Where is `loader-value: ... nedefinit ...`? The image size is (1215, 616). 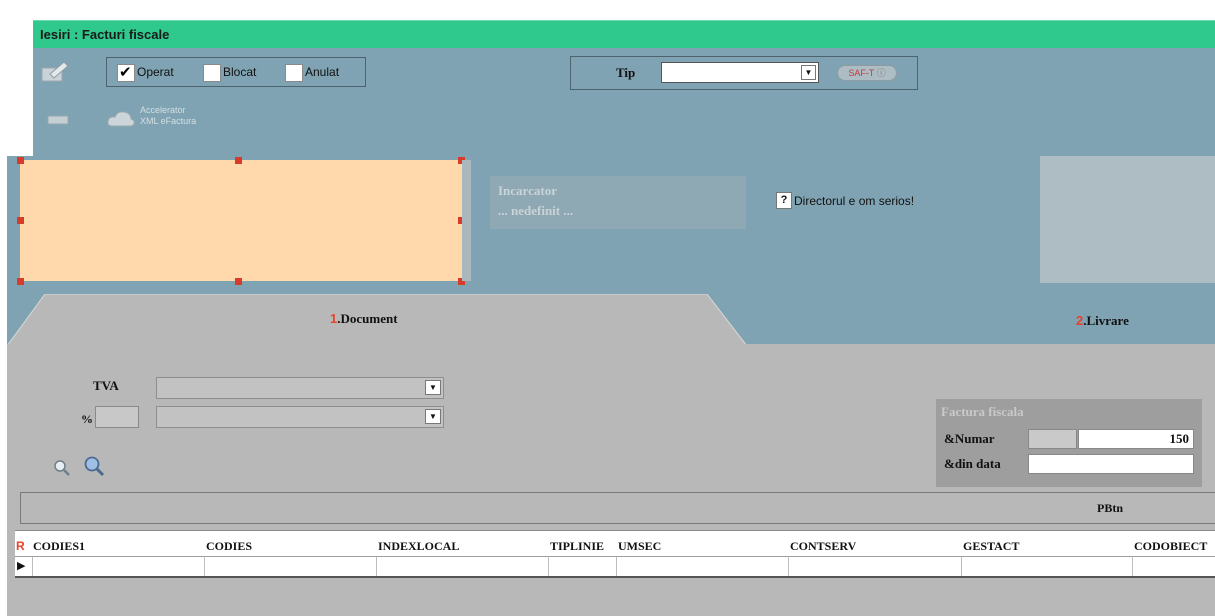
loader-value: ... nedefinit ... is located at coordinates (536, 210).